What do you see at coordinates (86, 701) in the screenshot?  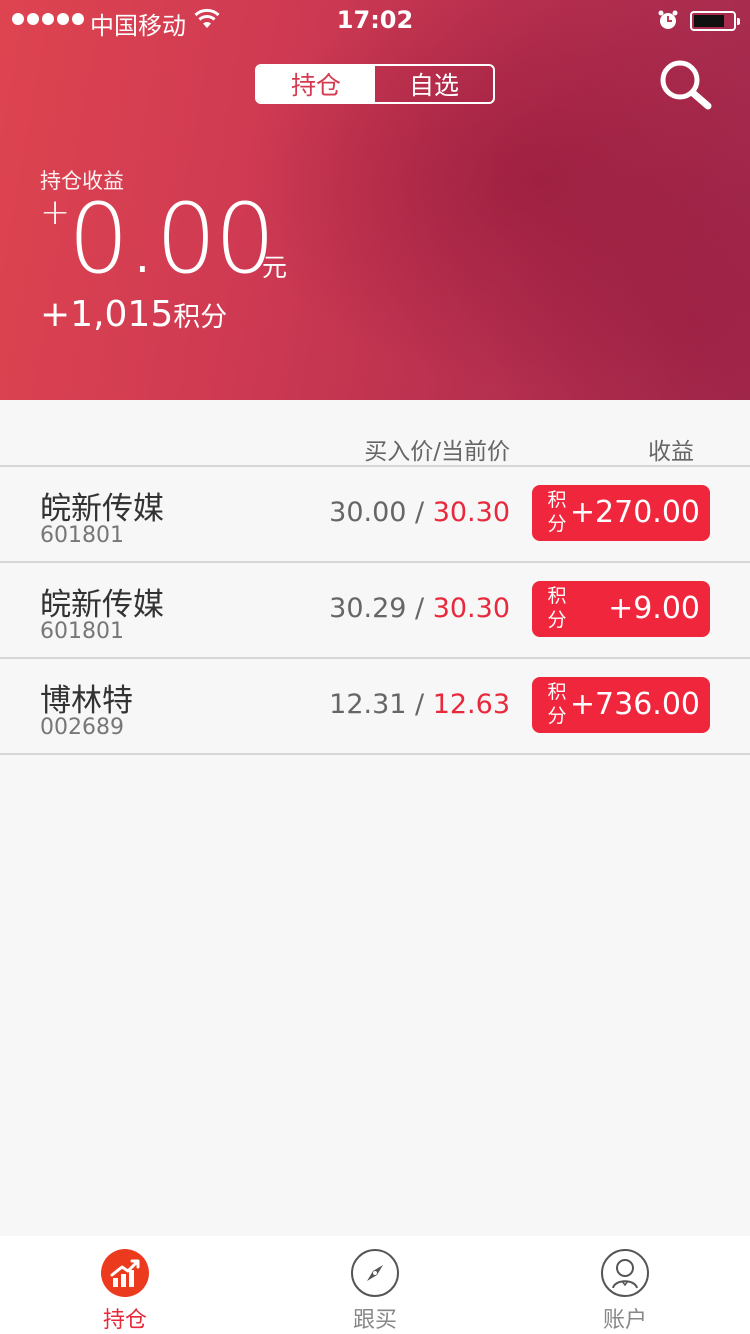 I see `stock-name: 博林特` at bounding box center [86, 701].